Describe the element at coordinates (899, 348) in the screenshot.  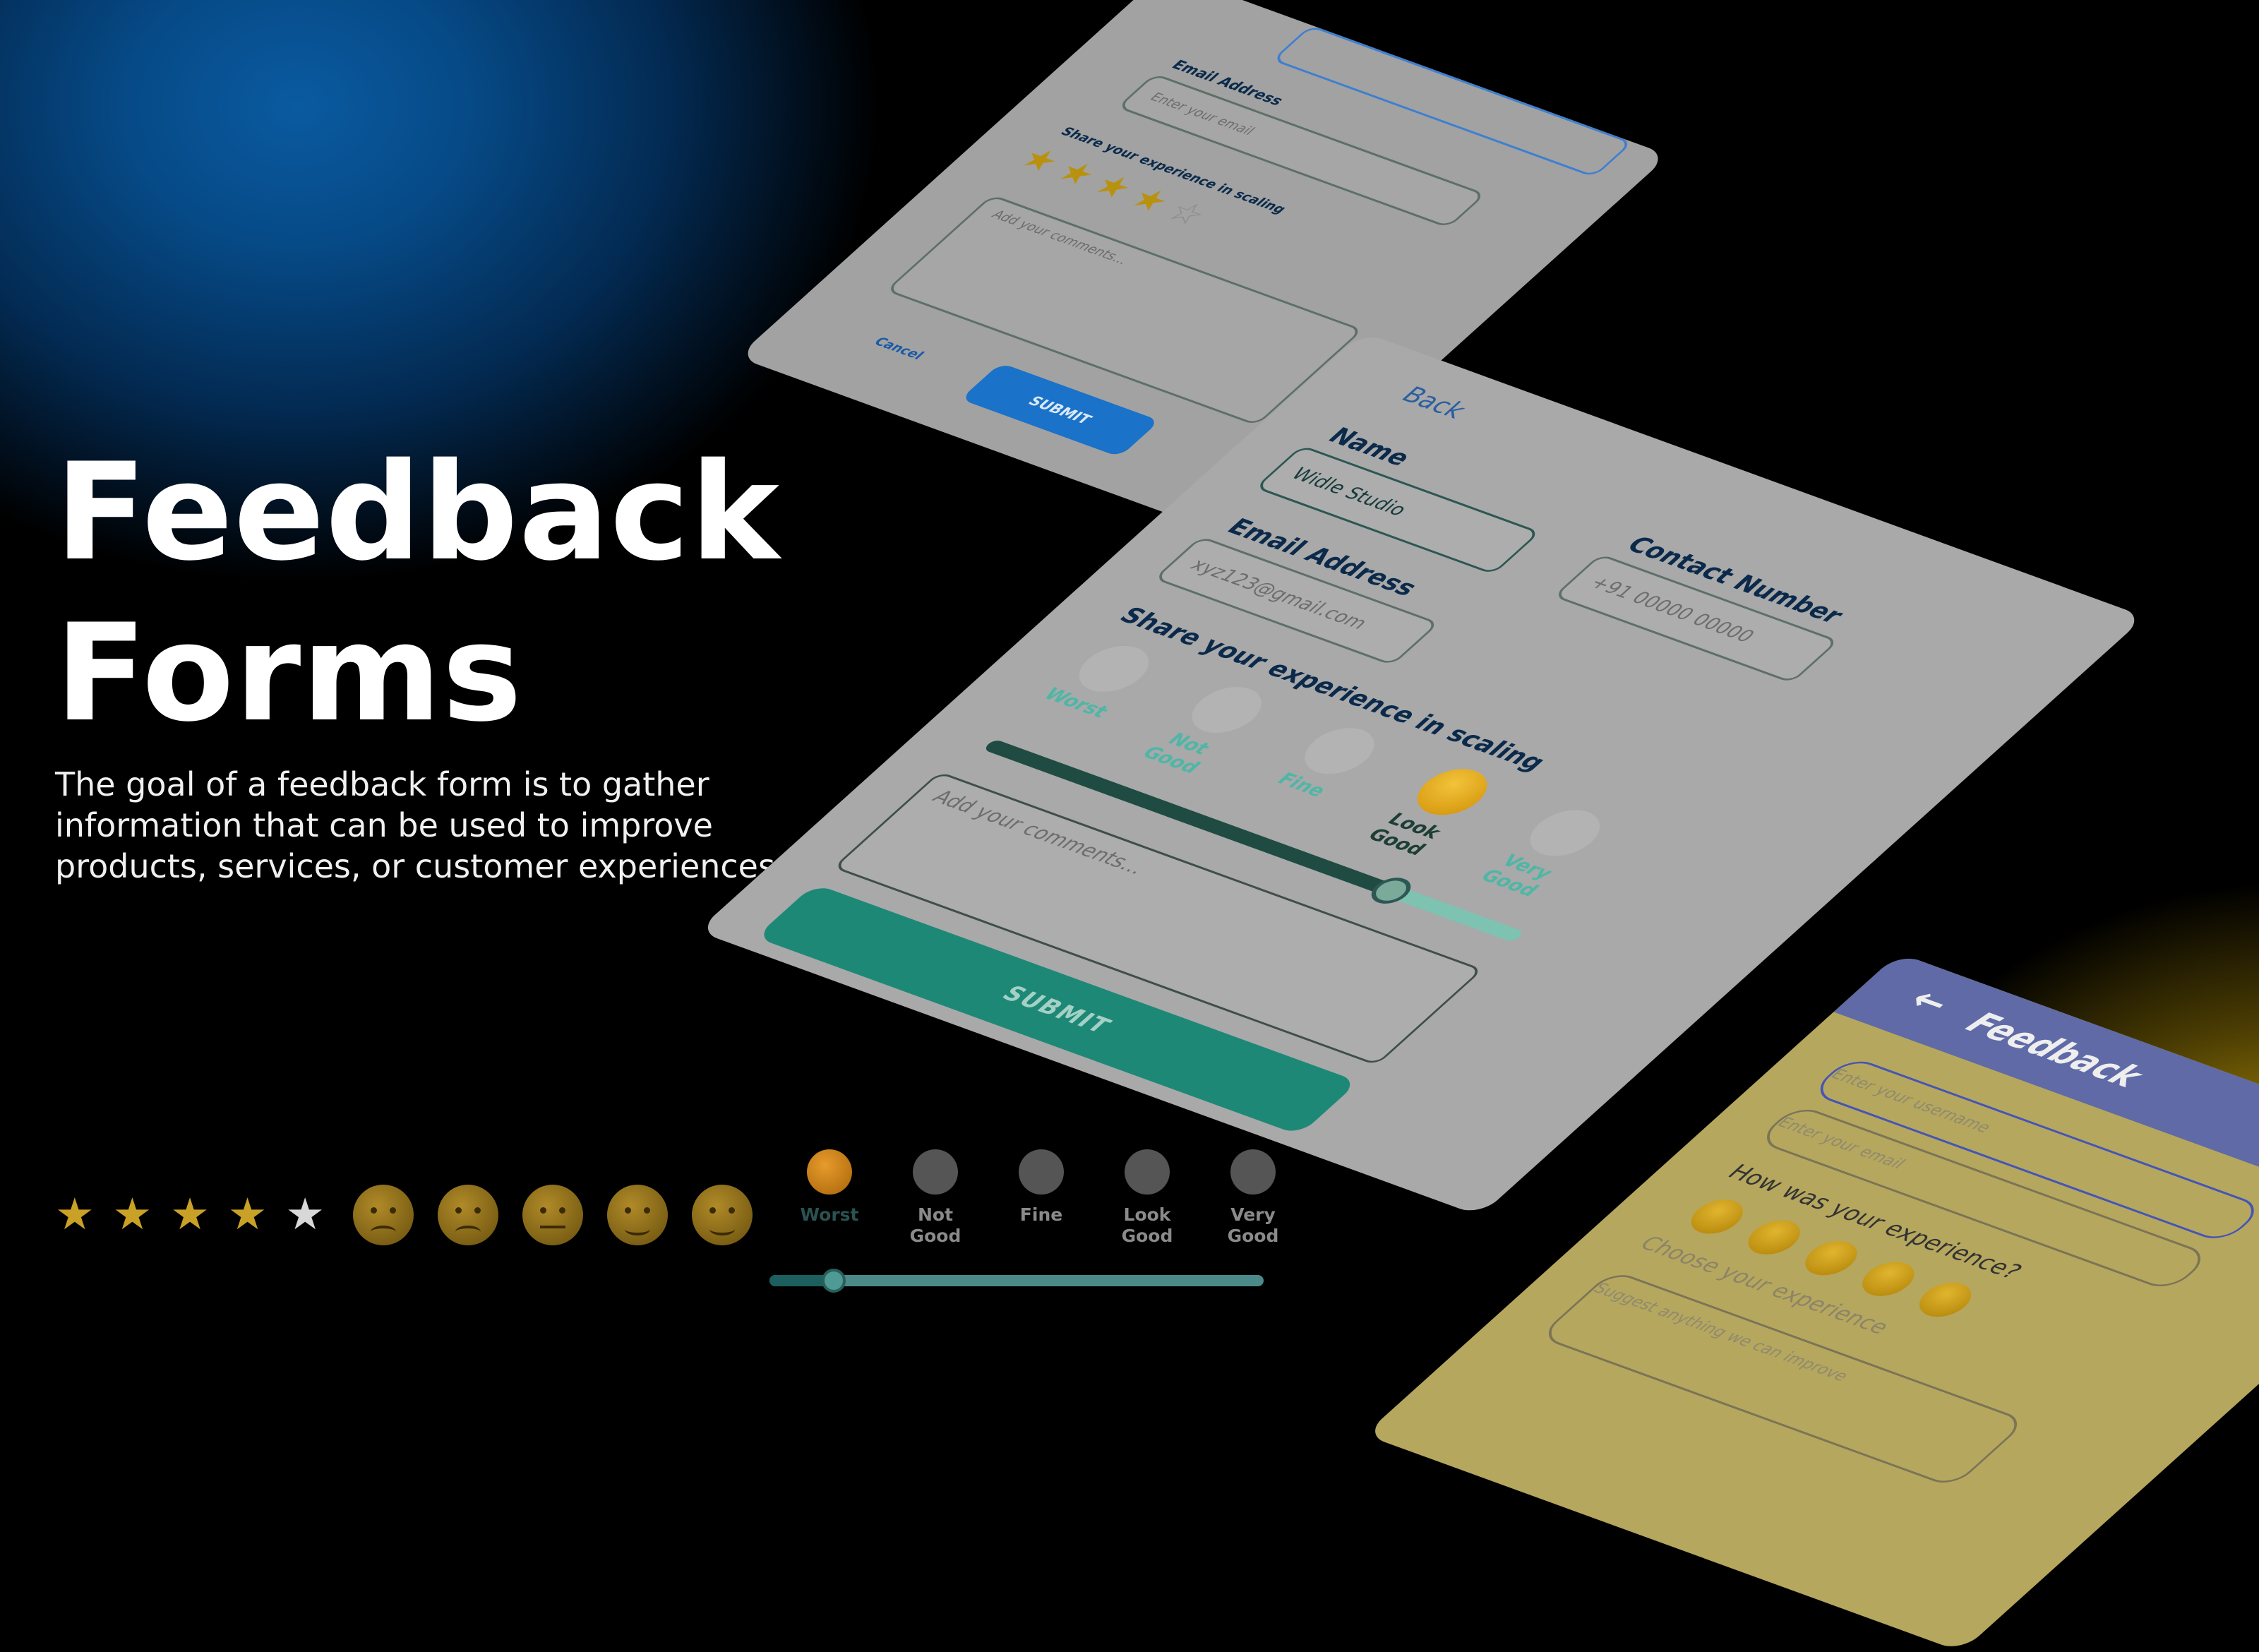
I see `cancel-button: Cancel` at that location.